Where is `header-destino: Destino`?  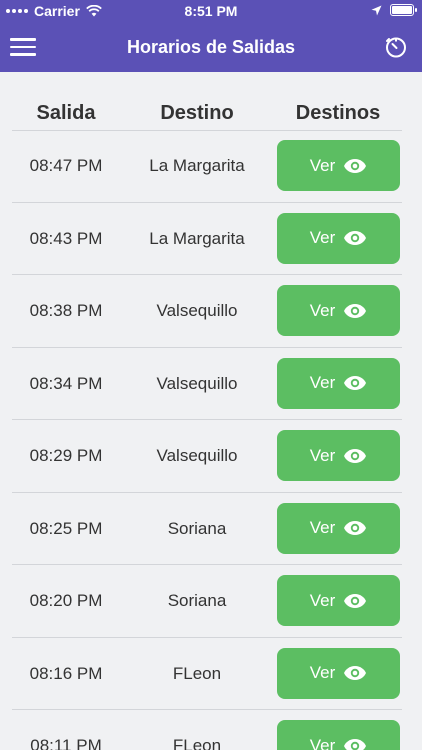
header-destino: Destino is located at coordinates (197, 113).